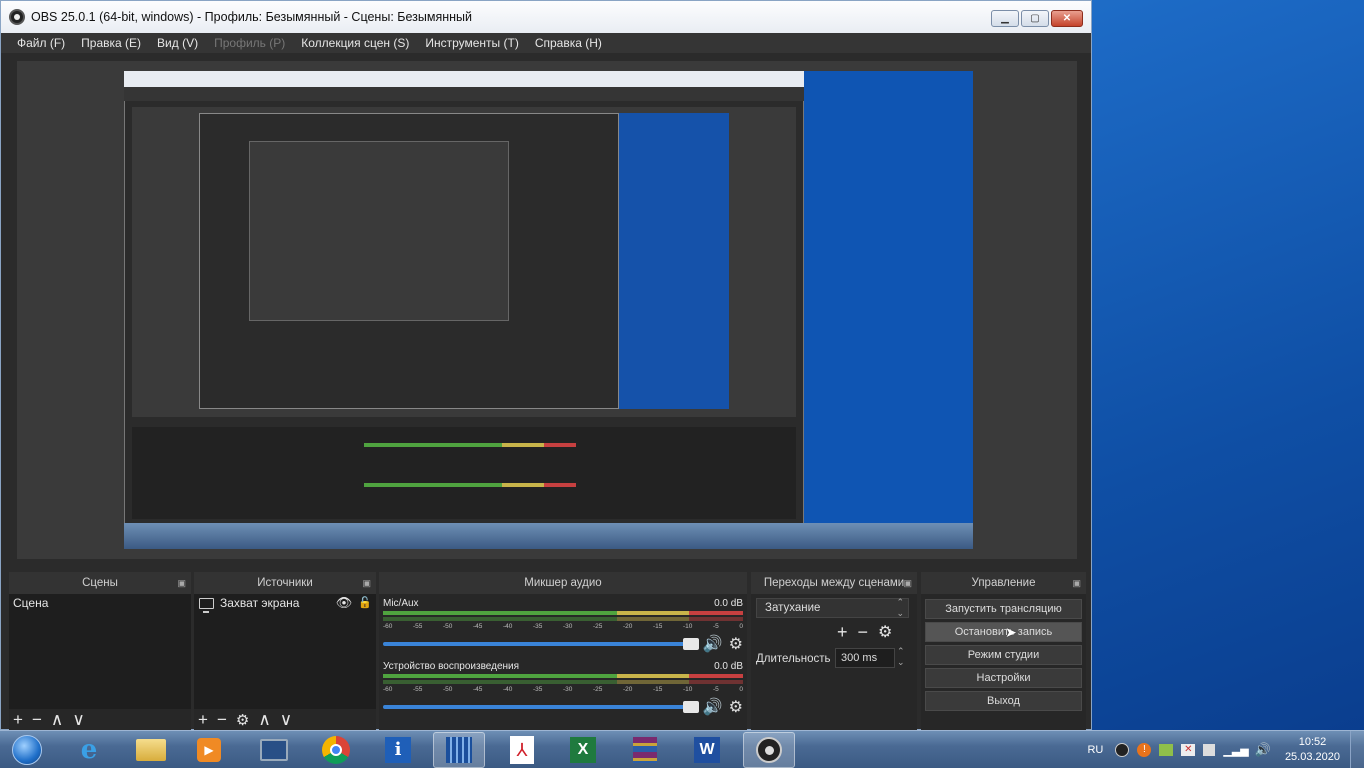 This screenshot has width=1364, height=768. What do you see at coordinates (885, 632) in the screenshot?
I see `transition-properties-button: ⚙` at bounding box center [885, 632].